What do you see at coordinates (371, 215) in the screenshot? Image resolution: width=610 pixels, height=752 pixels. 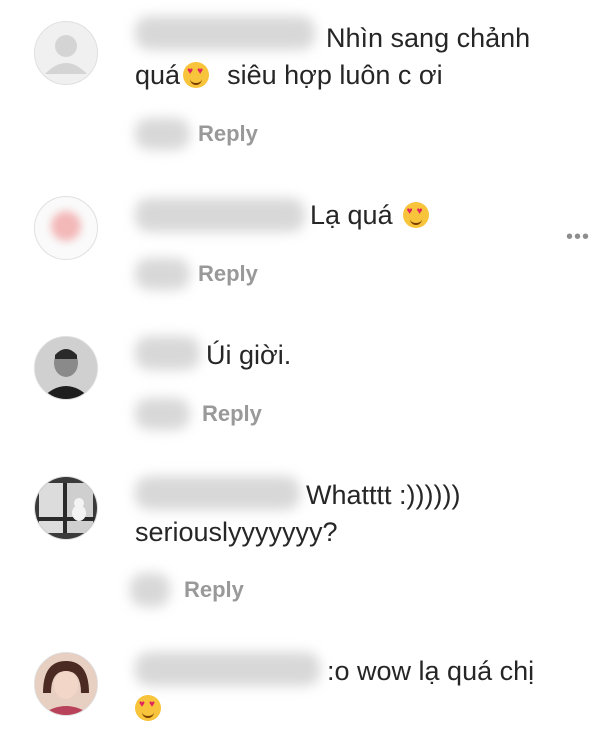 I see `comment-text: Lạ quá ♥ ♥` at bounding box center [371, 215].